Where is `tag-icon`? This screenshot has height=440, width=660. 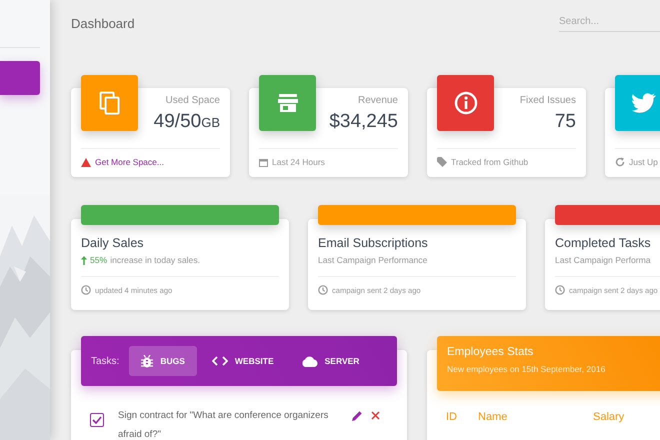
tag-icon is located at coordinates (442, 162).